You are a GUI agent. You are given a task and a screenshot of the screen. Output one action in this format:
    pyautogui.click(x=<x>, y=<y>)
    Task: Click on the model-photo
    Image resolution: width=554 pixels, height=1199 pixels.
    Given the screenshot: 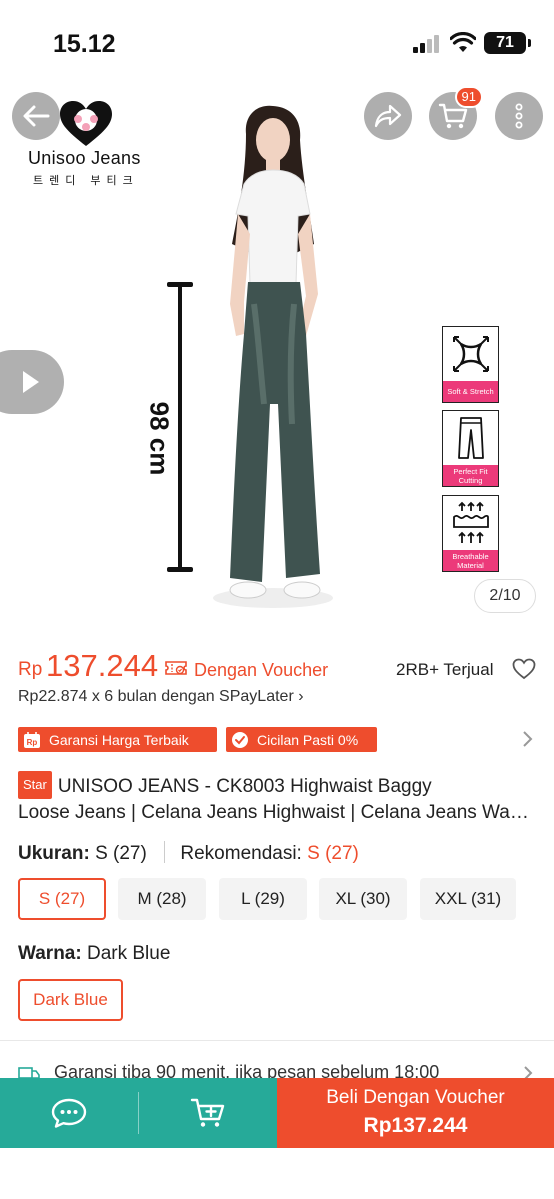 What is the action you would take?
    pyautogui.click(x=273, y=356)
    